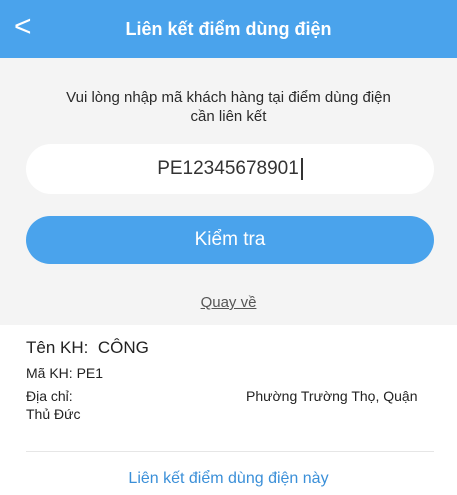 Image resolution: width=457 pixels, height=495 pixels. I want to click on link-meter-button: Liên kết điểm dùng điện này, so click(228, 479).